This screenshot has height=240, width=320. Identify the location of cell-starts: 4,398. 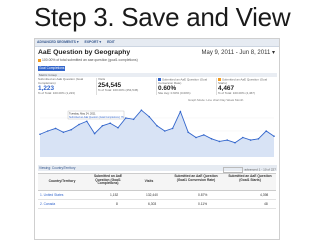
(264, 195).